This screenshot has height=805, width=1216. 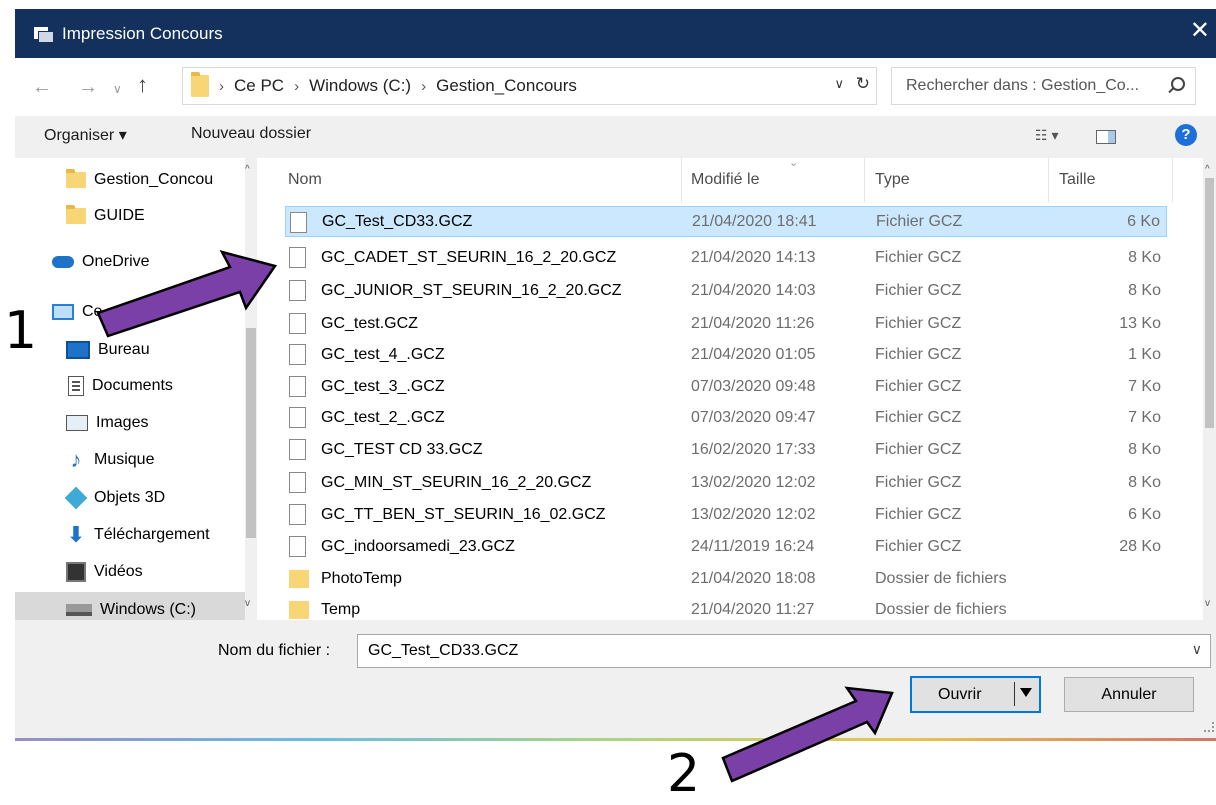 I want to click on column-headers: Nom ⌄ Modifié le Type Taille, so click(x=722, y=179).